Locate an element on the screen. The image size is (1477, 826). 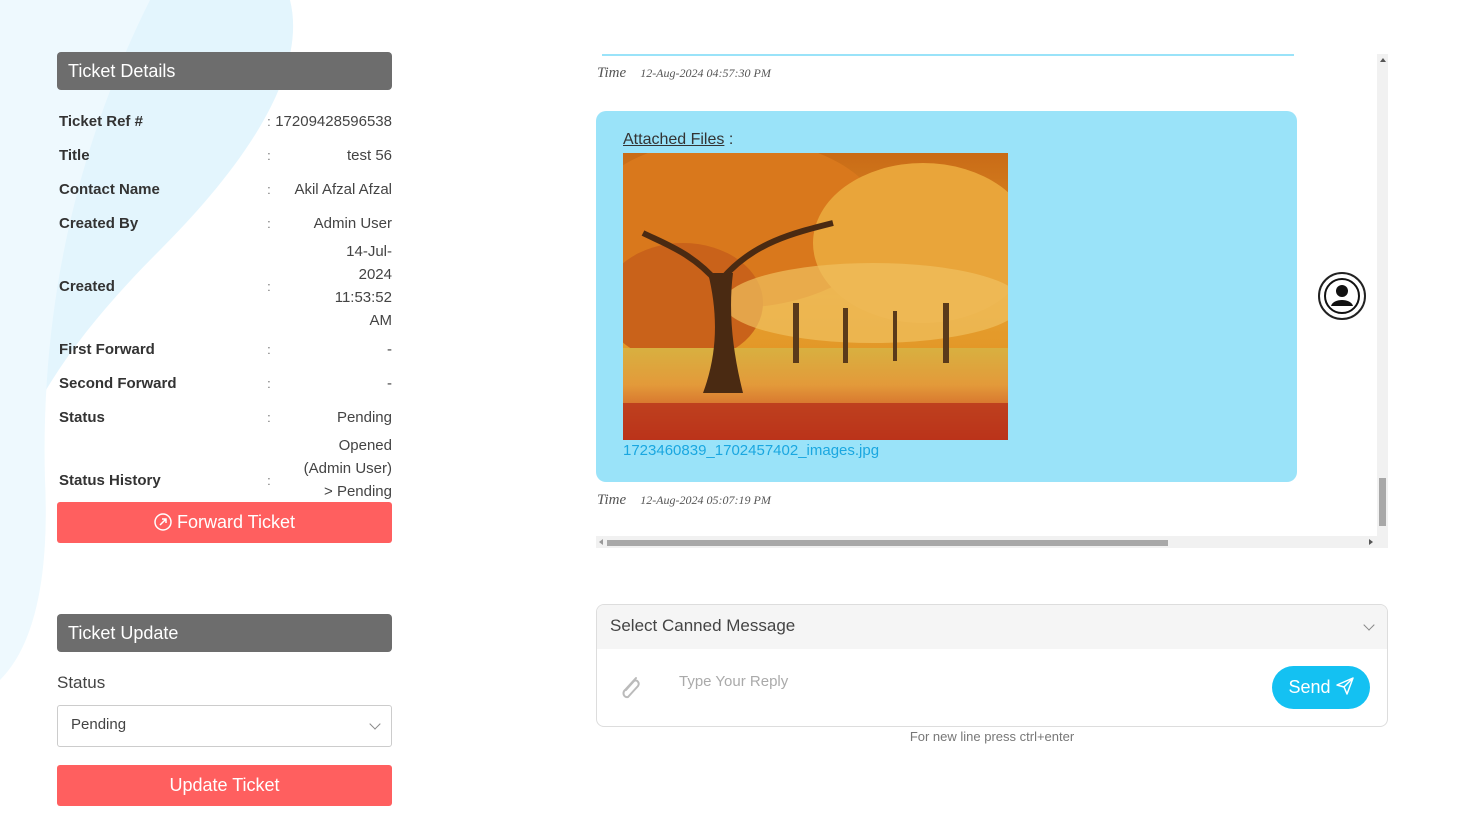
attached-files-colon: : is located at coordinates (731, 139).